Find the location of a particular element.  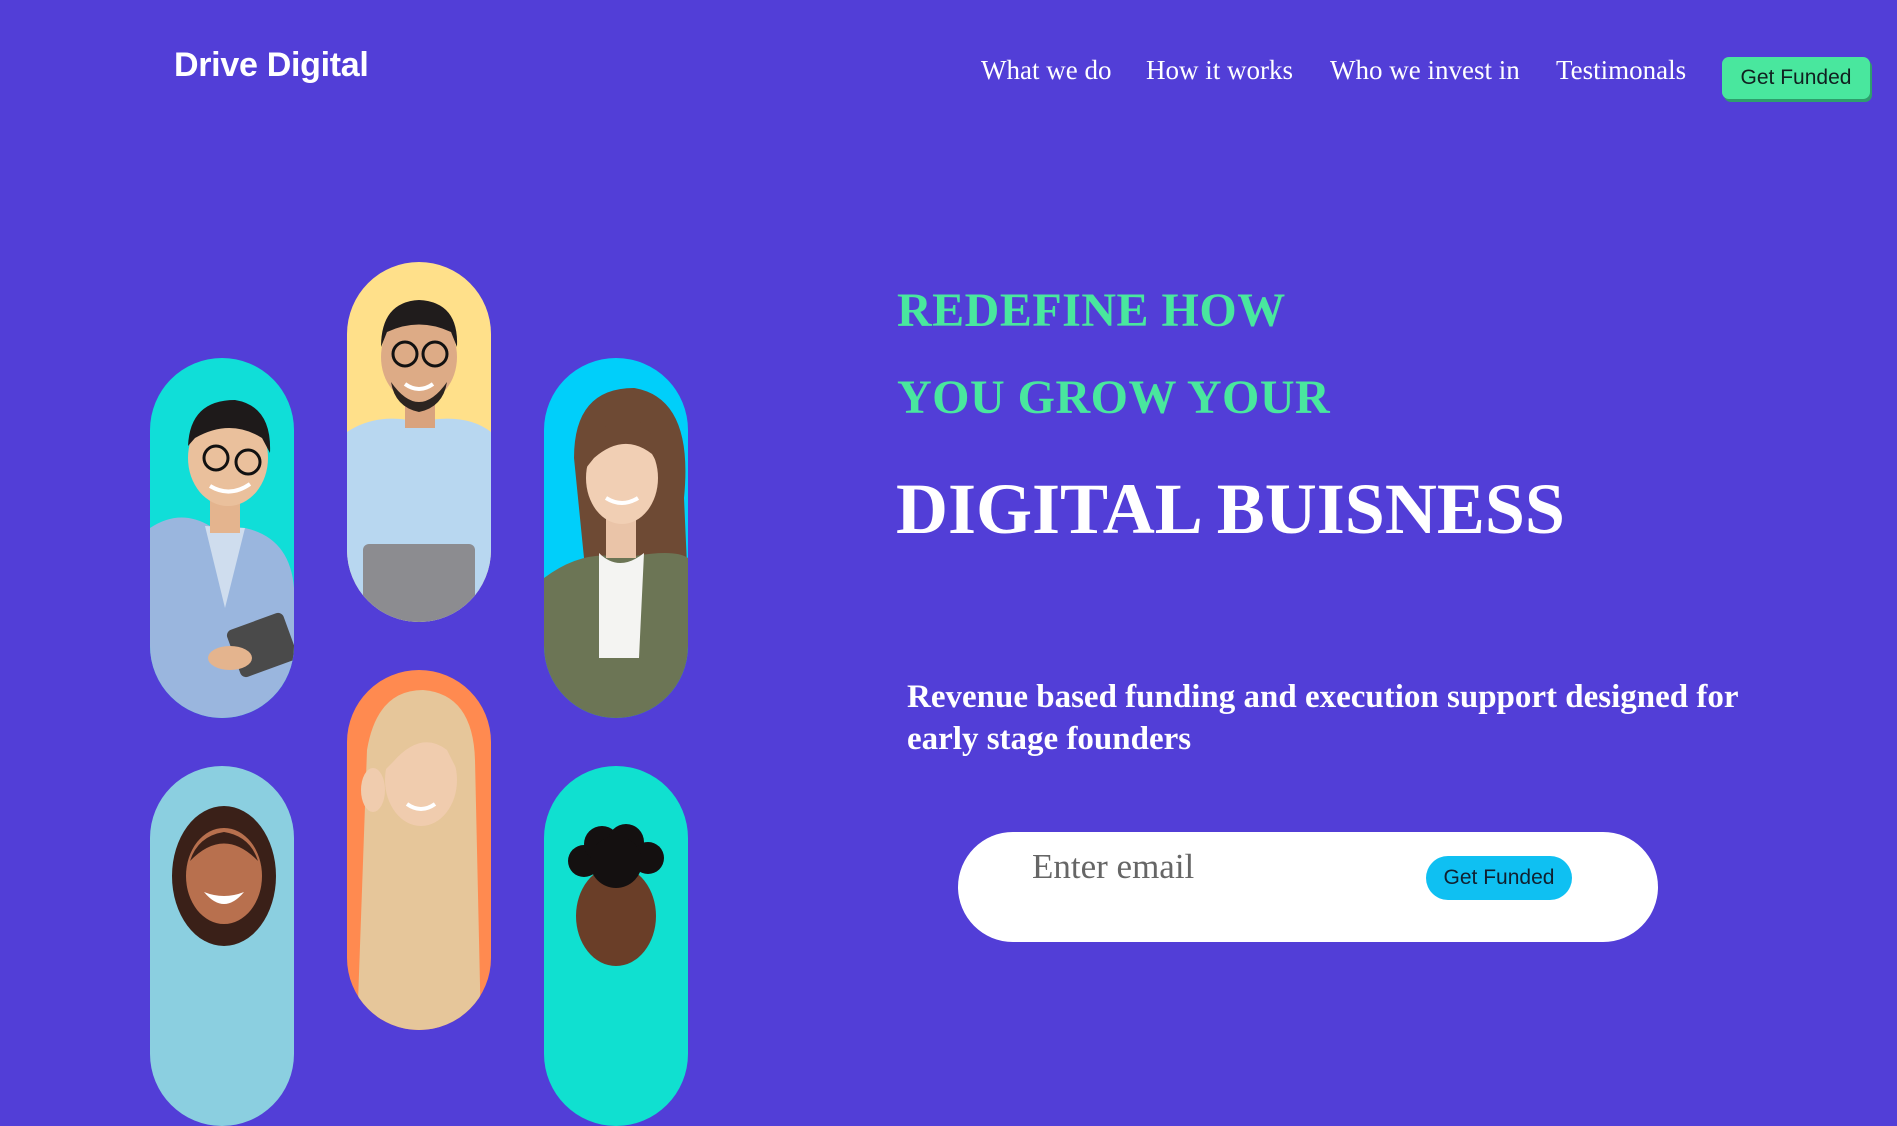

smiling-woman-curly-hair-photo is located at coordinates (222, 946).